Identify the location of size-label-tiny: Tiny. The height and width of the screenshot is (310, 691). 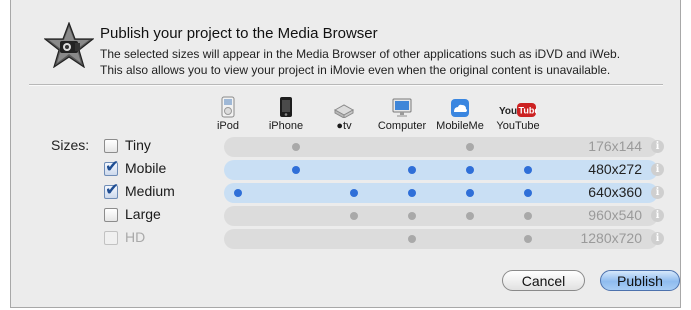
(138, 145).